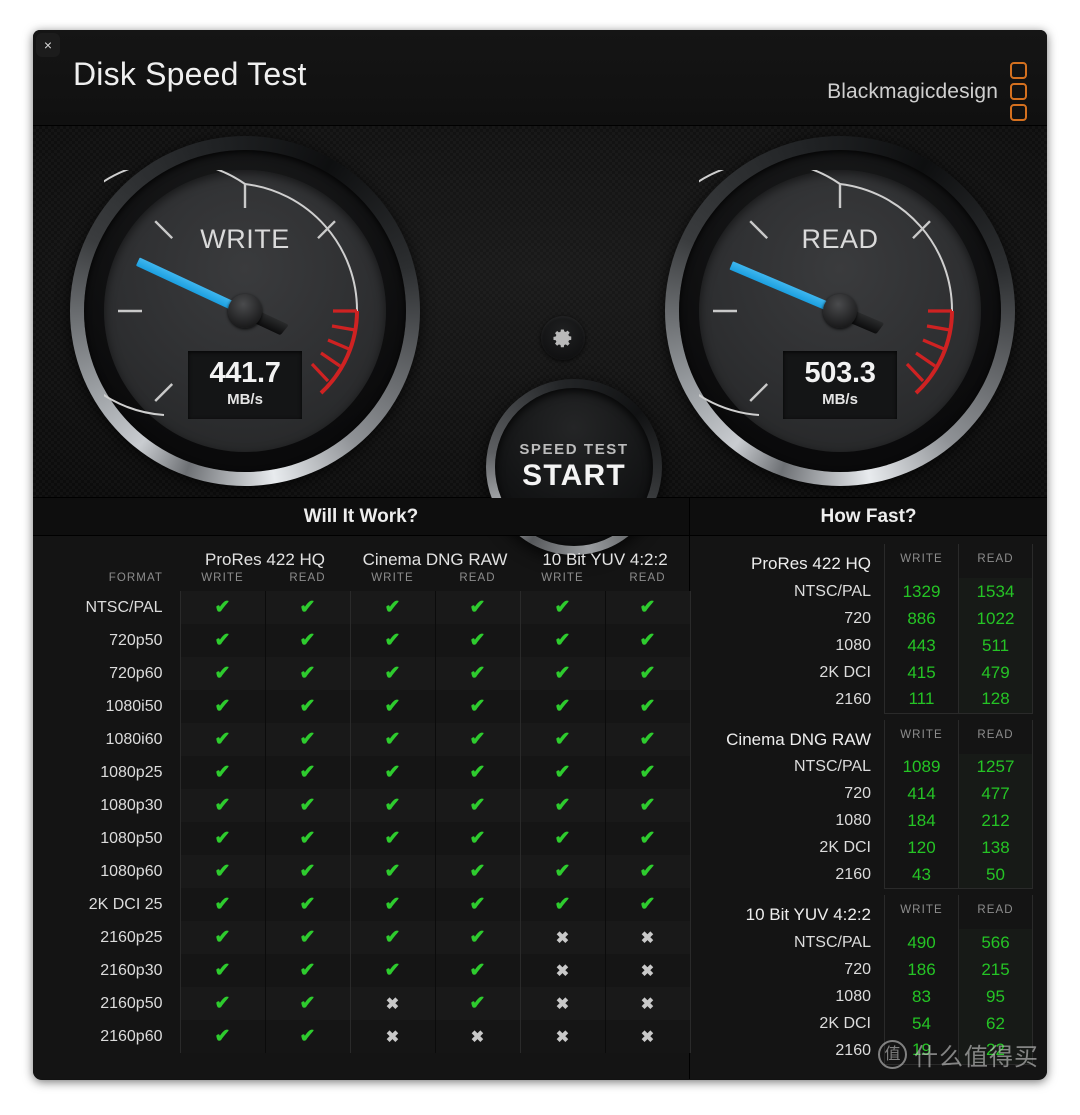 The image size is (1080, 1115). Describe the element at coordinates (362, 805) in the screenshot. I see `table-row: 1080p30 ✔ ✔ ✔ ✔ ✔ ✔` at that location.